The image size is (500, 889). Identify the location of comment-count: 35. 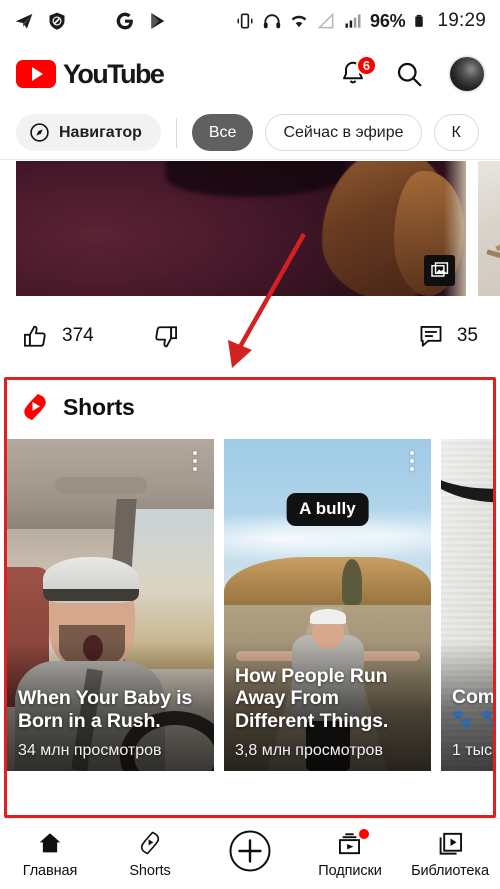
(467, 335).